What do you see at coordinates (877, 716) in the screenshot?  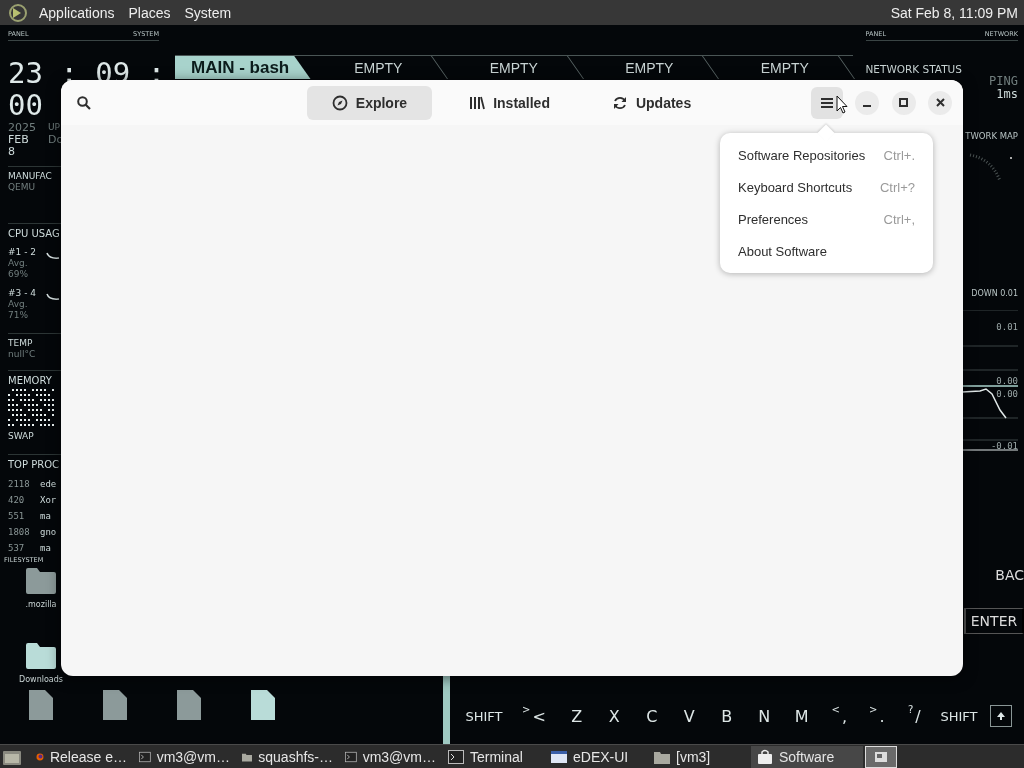 I see `keyboard-key: >.` at bounding box center [877, 716].